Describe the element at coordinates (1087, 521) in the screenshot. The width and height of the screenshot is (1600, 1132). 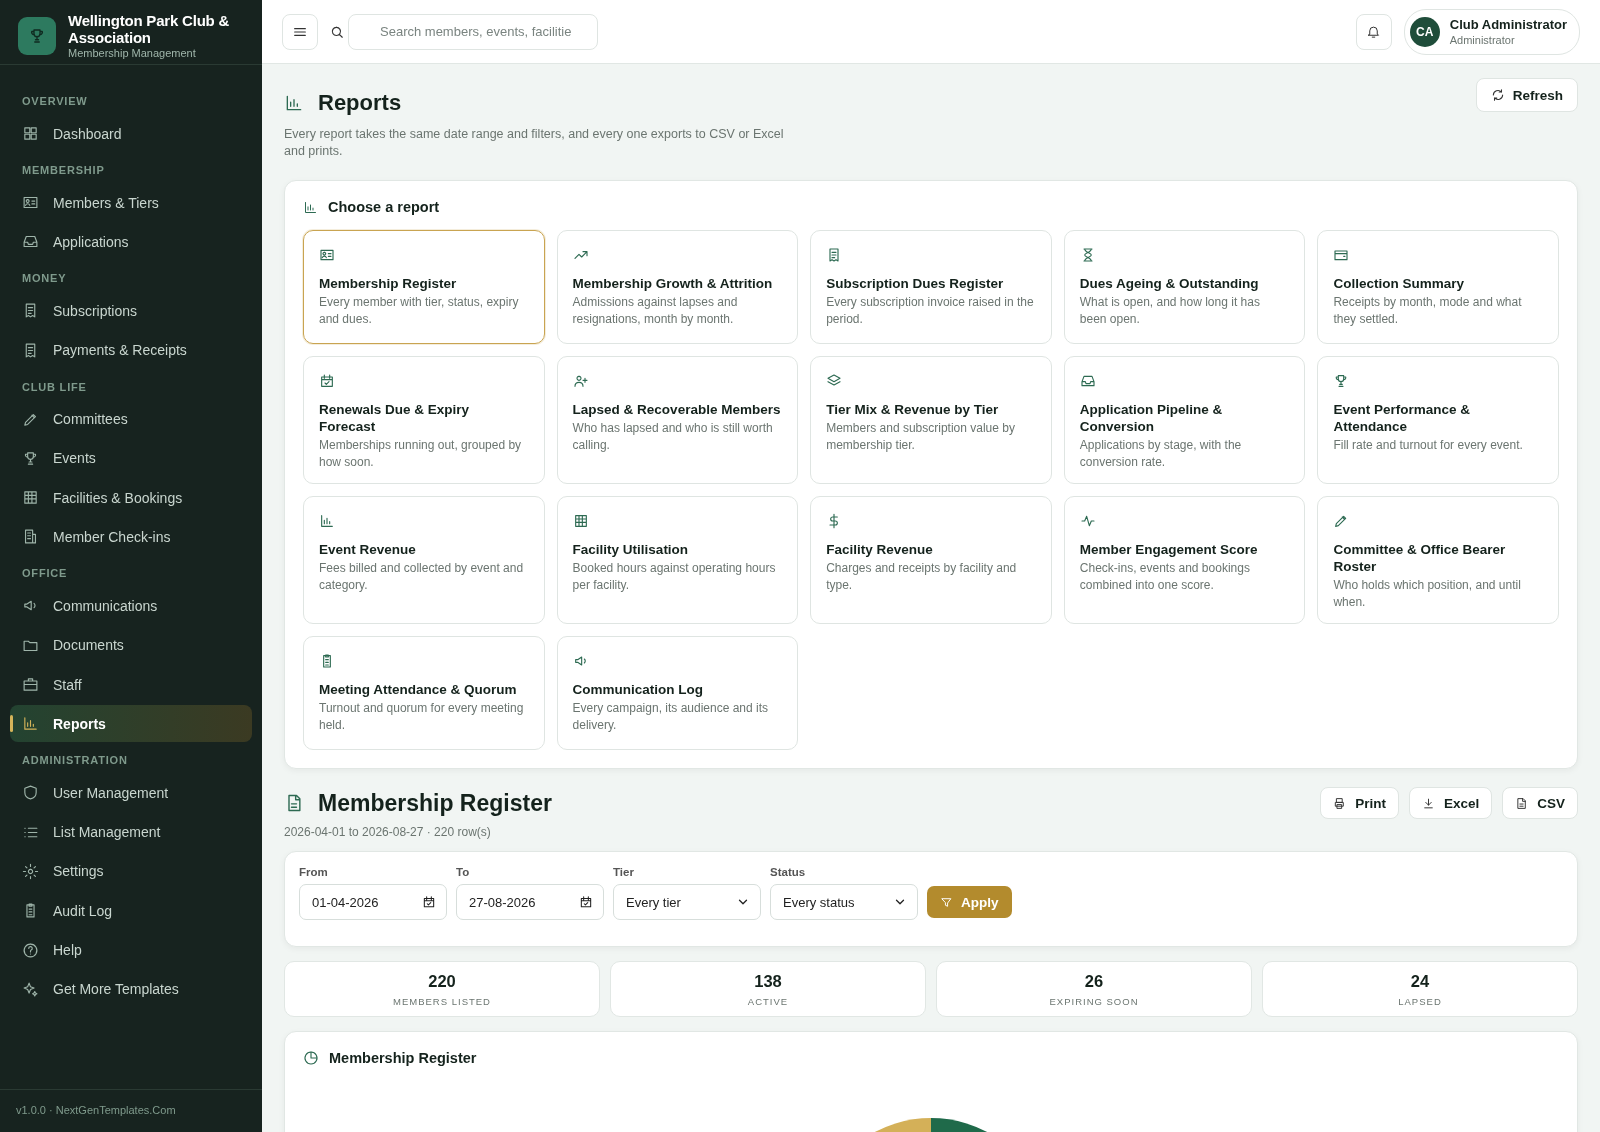
I see `pulse-icon` at that location.